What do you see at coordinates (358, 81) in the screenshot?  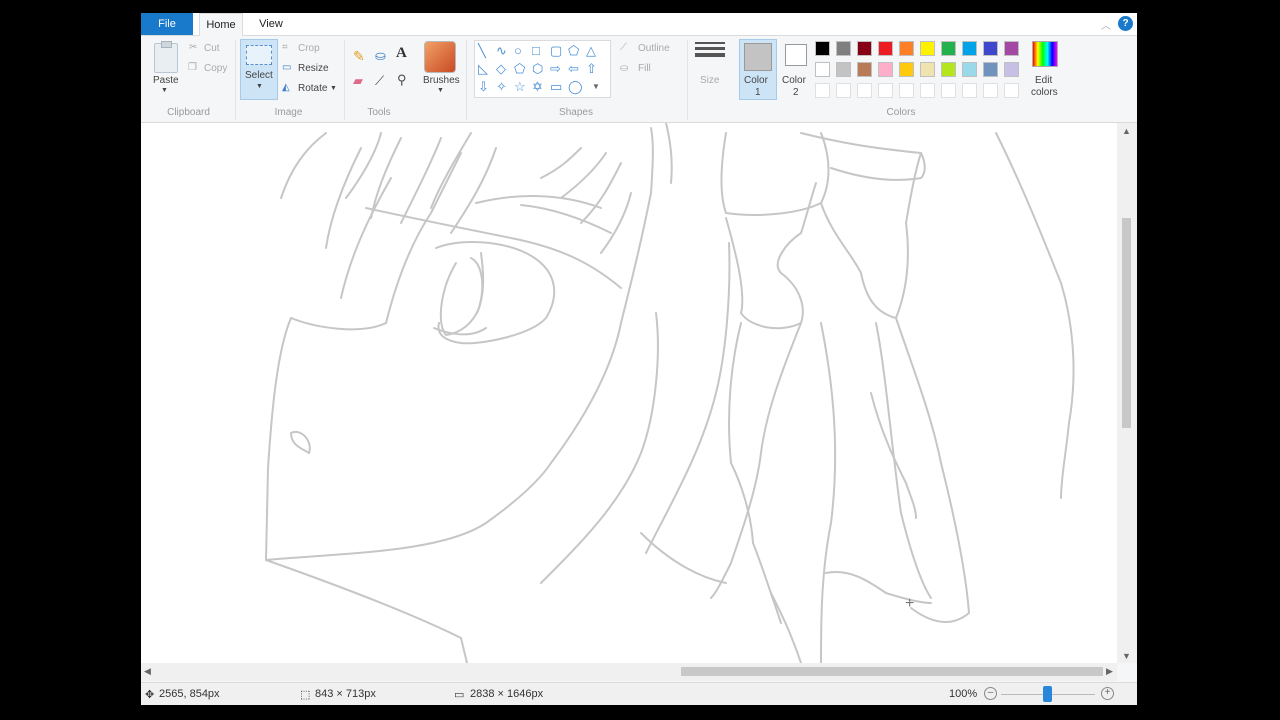 I see `eraser-icon: ▰` at bounding box center [358, 81].